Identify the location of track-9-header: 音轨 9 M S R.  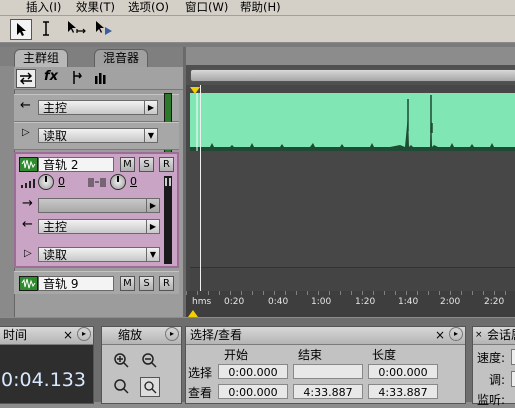
(96, 282).